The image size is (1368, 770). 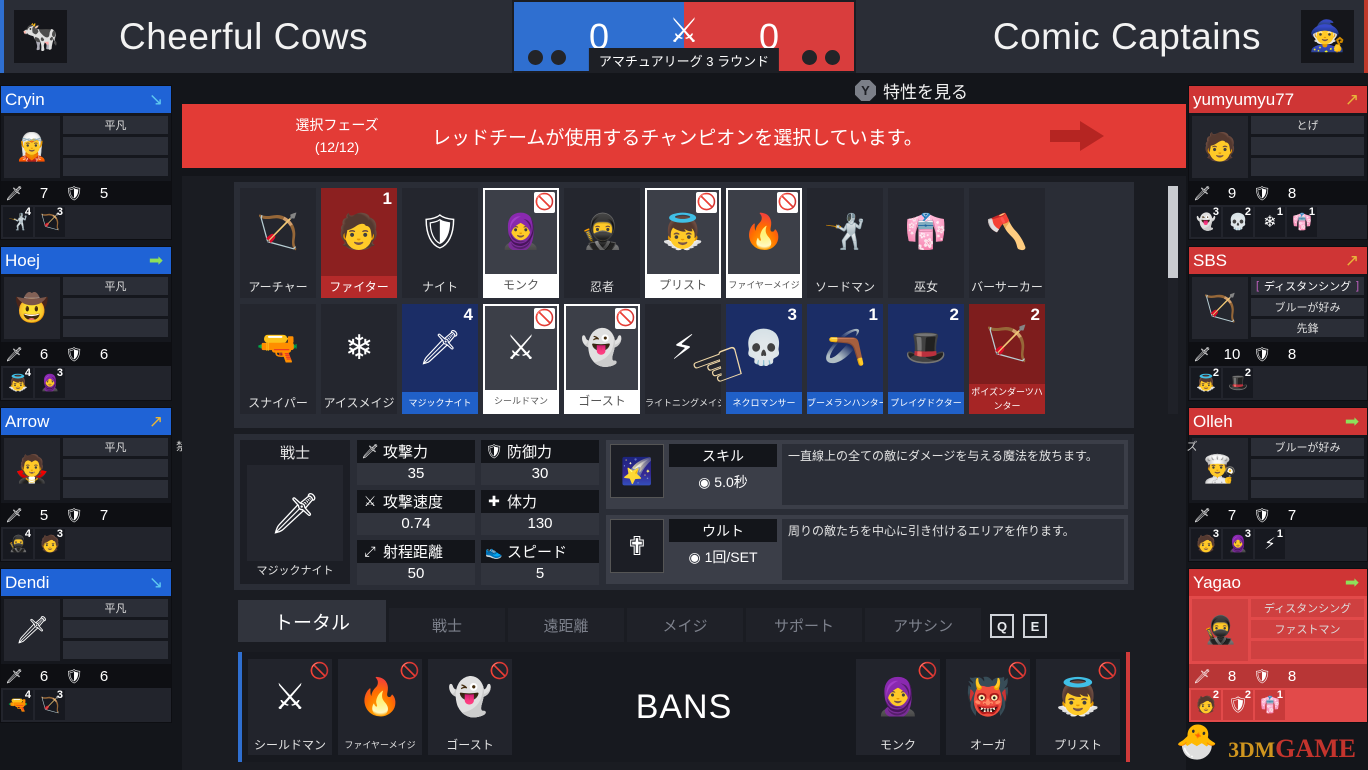 I want to click on champion-card: 🤺 ソードマン, so click(x=845, y=243).